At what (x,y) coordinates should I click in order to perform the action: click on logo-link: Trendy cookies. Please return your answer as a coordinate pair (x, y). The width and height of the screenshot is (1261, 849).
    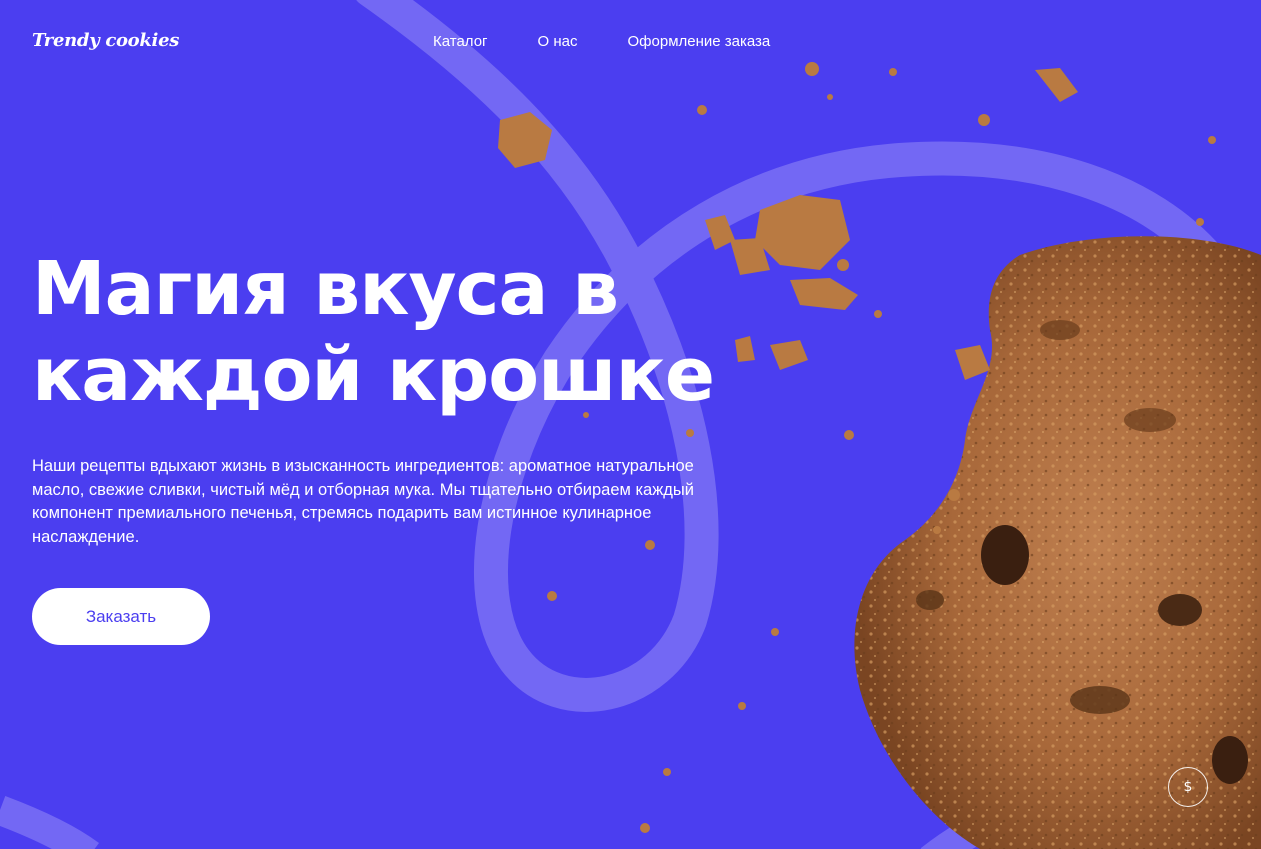
    Looking at the image, I should click on (105, 40).